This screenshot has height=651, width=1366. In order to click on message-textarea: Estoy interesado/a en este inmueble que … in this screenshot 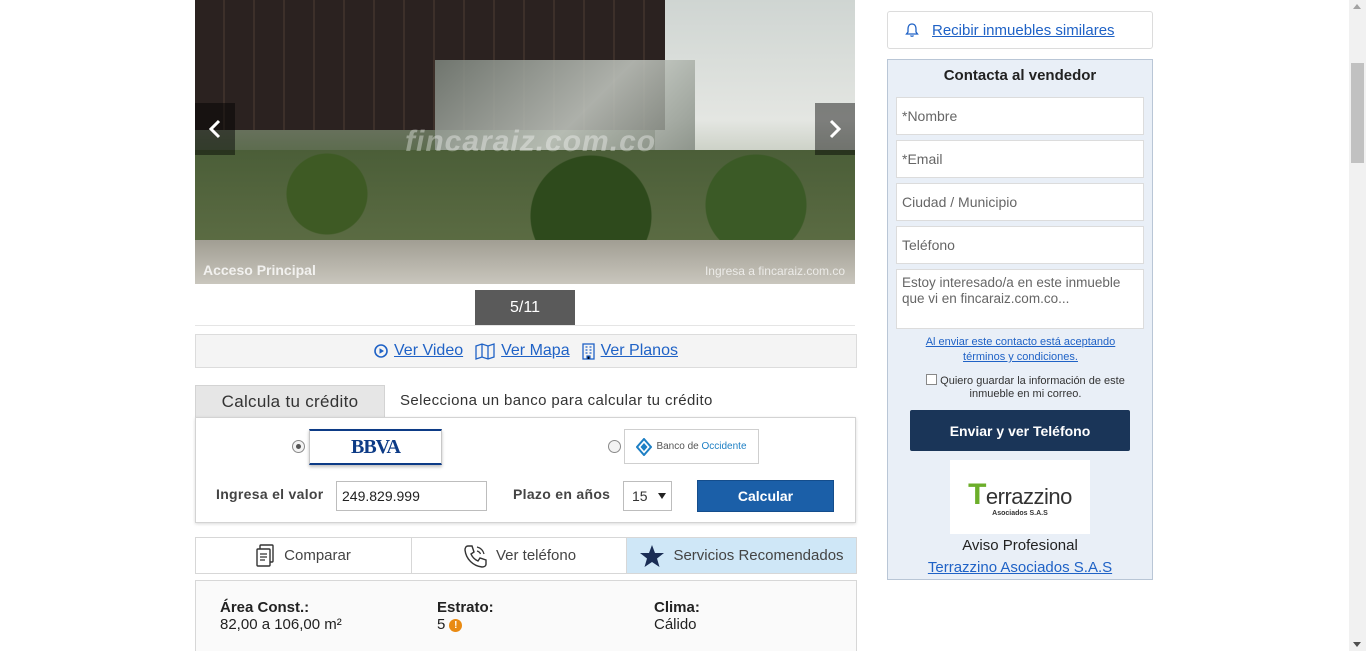, I will do `click(1020, 299)`.